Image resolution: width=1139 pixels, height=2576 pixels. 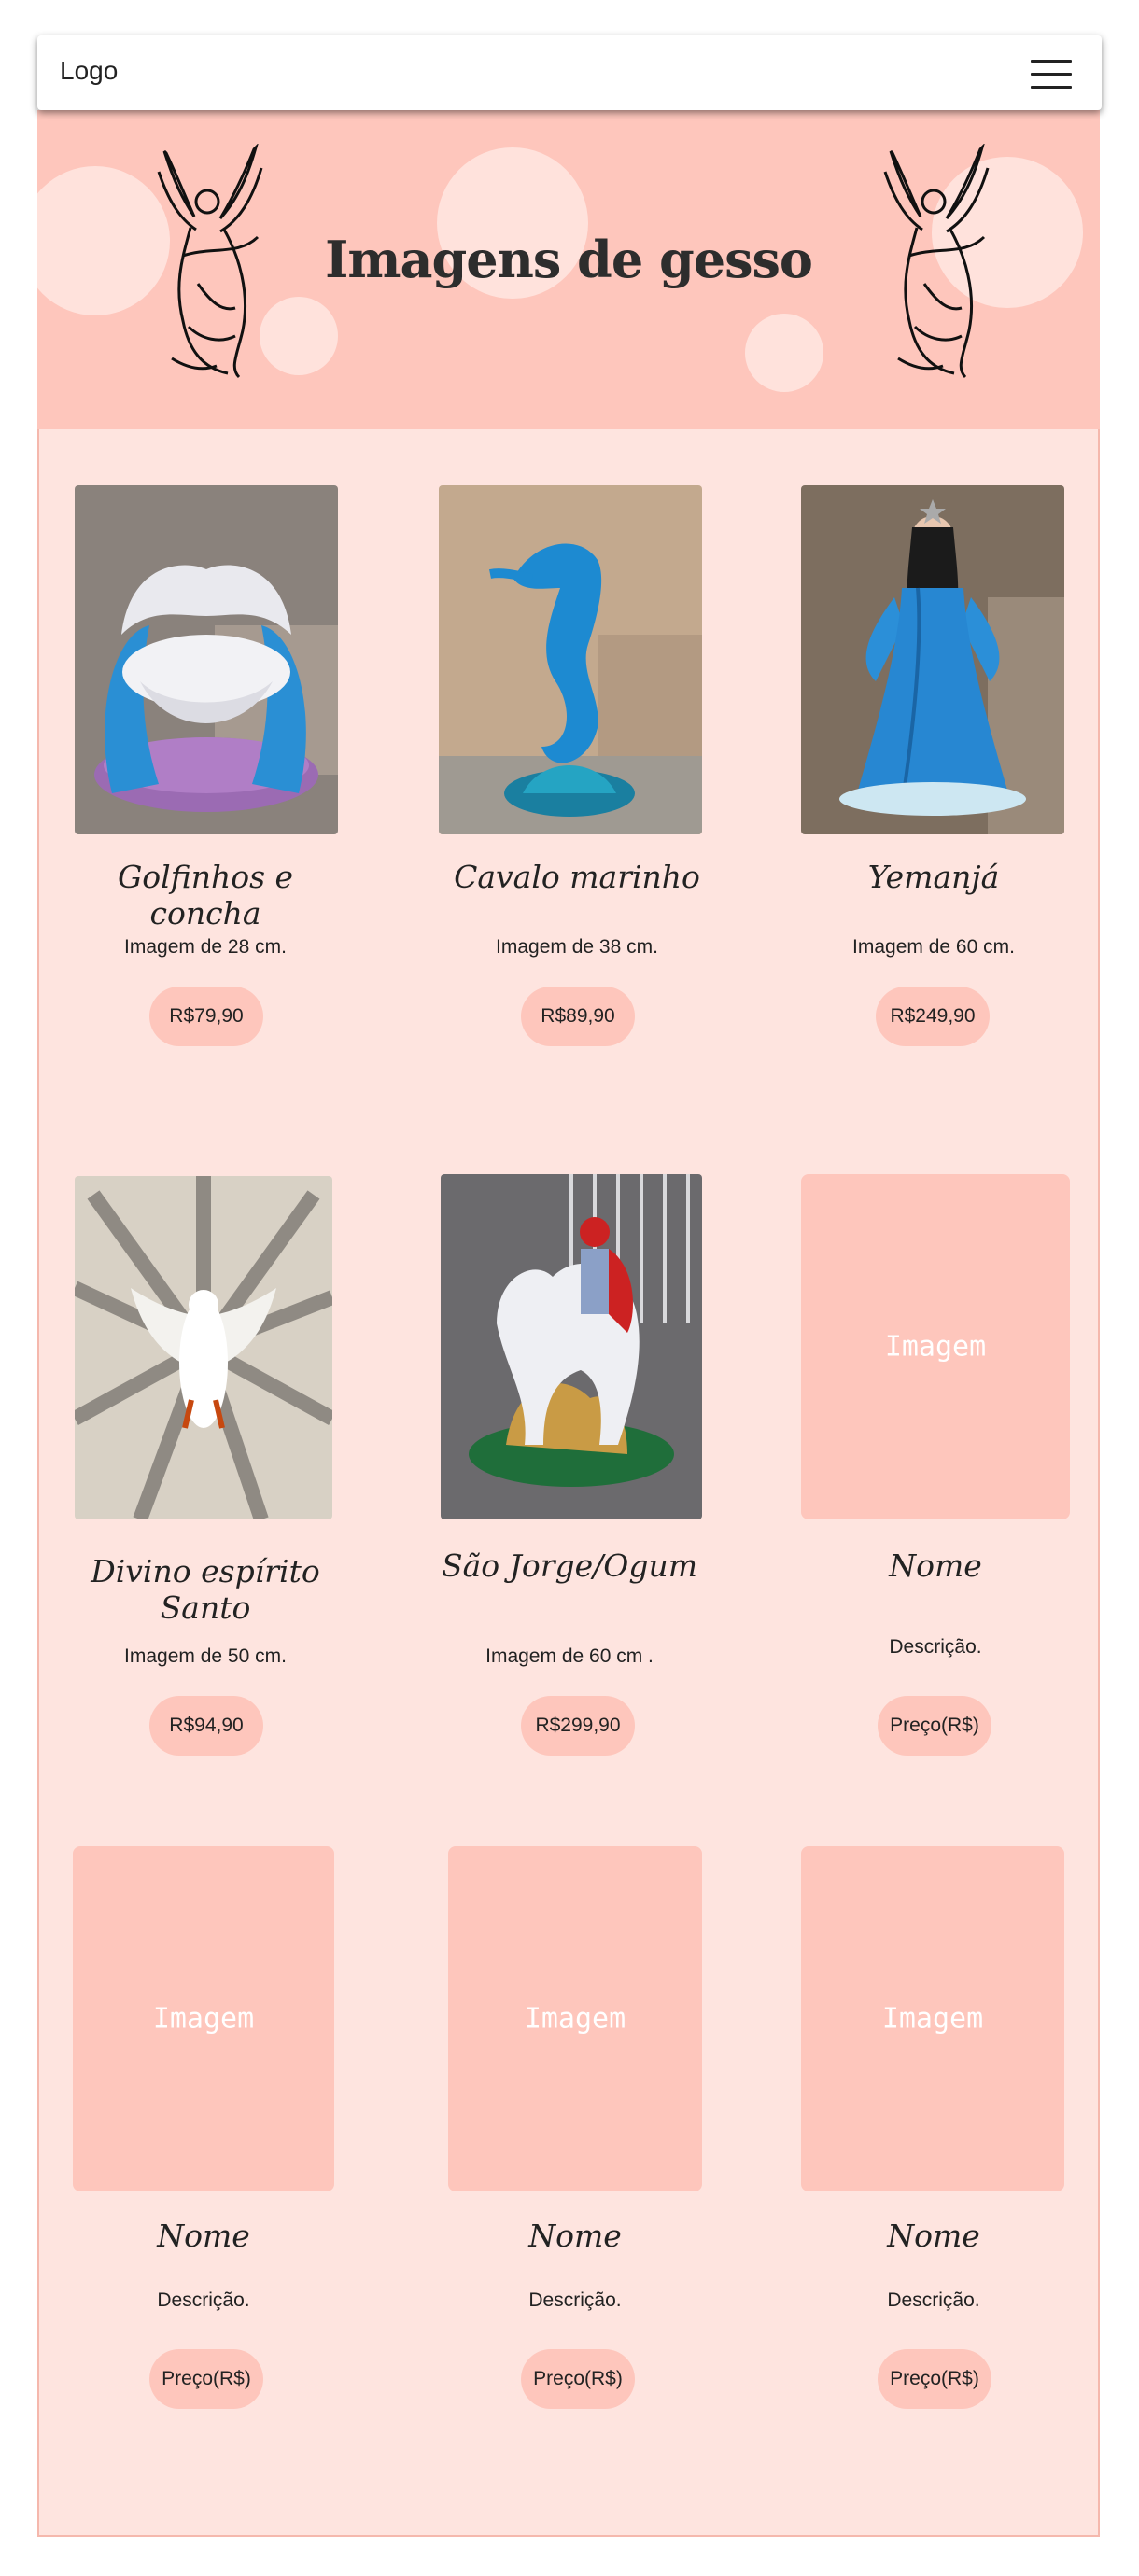 I want to click on product-image-divino, so click(x=204, y=1347).